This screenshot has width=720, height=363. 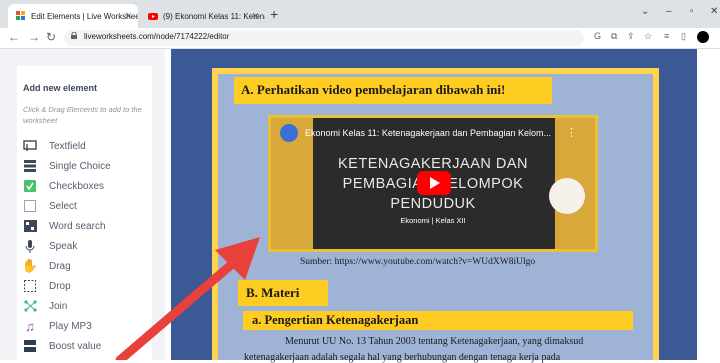 I want to click on money-bag-icon, so click(x=567, y=196).